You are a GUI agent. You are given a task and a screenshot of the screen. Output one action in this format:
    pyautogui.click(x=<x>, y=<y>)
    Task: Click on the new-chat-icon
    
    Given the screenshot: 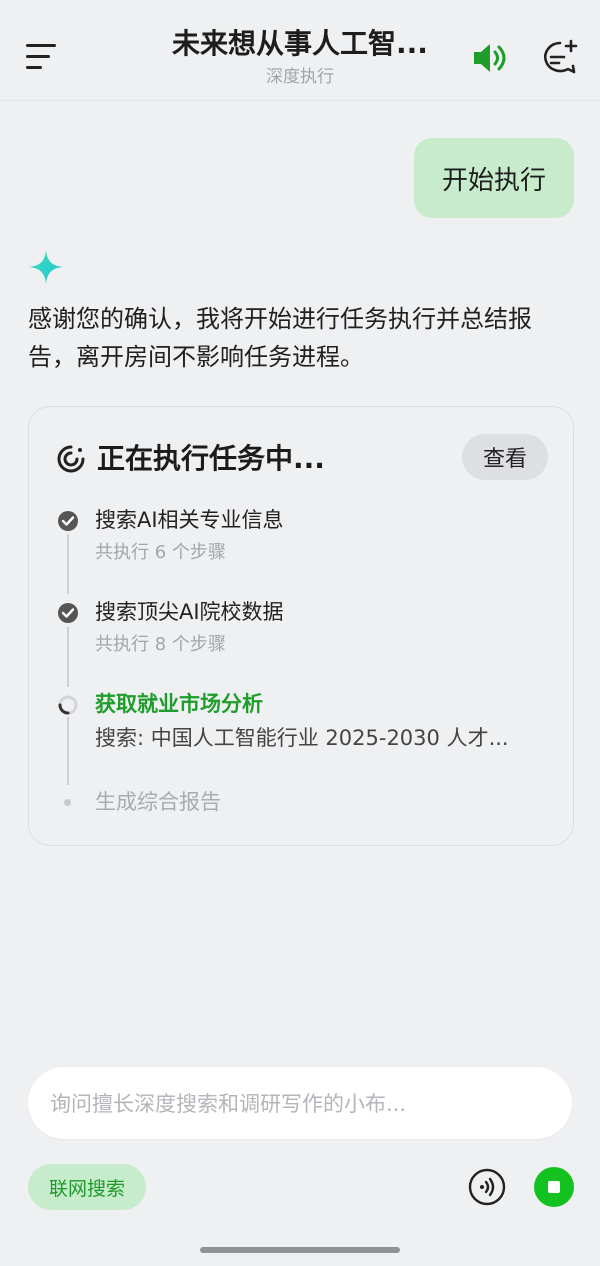 What is the action you would take?
    pyautogui.click(x=561, y=56)
    